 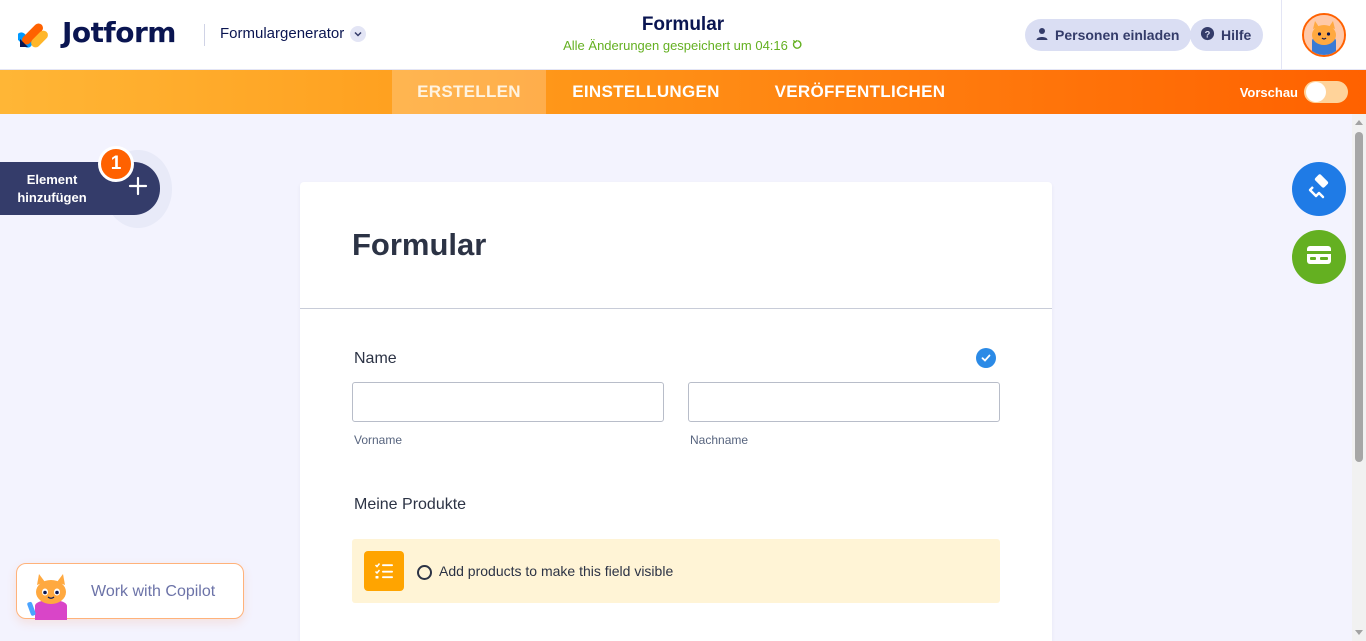 What do you see at coordinates (469, 92) in the screenshot?
I see `tab-erstellen: ERSTELLEN` at bounding box center [469, 92].